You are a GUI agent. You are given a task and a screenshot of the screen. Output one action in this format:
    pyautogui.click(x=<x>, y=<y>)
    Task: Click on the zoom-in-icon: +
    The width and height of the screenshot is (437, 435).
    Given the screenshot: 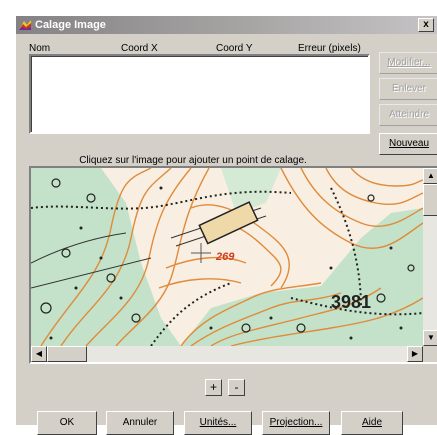 What is the action you would take?
    pyautogui.click(x=213, y=387)
    